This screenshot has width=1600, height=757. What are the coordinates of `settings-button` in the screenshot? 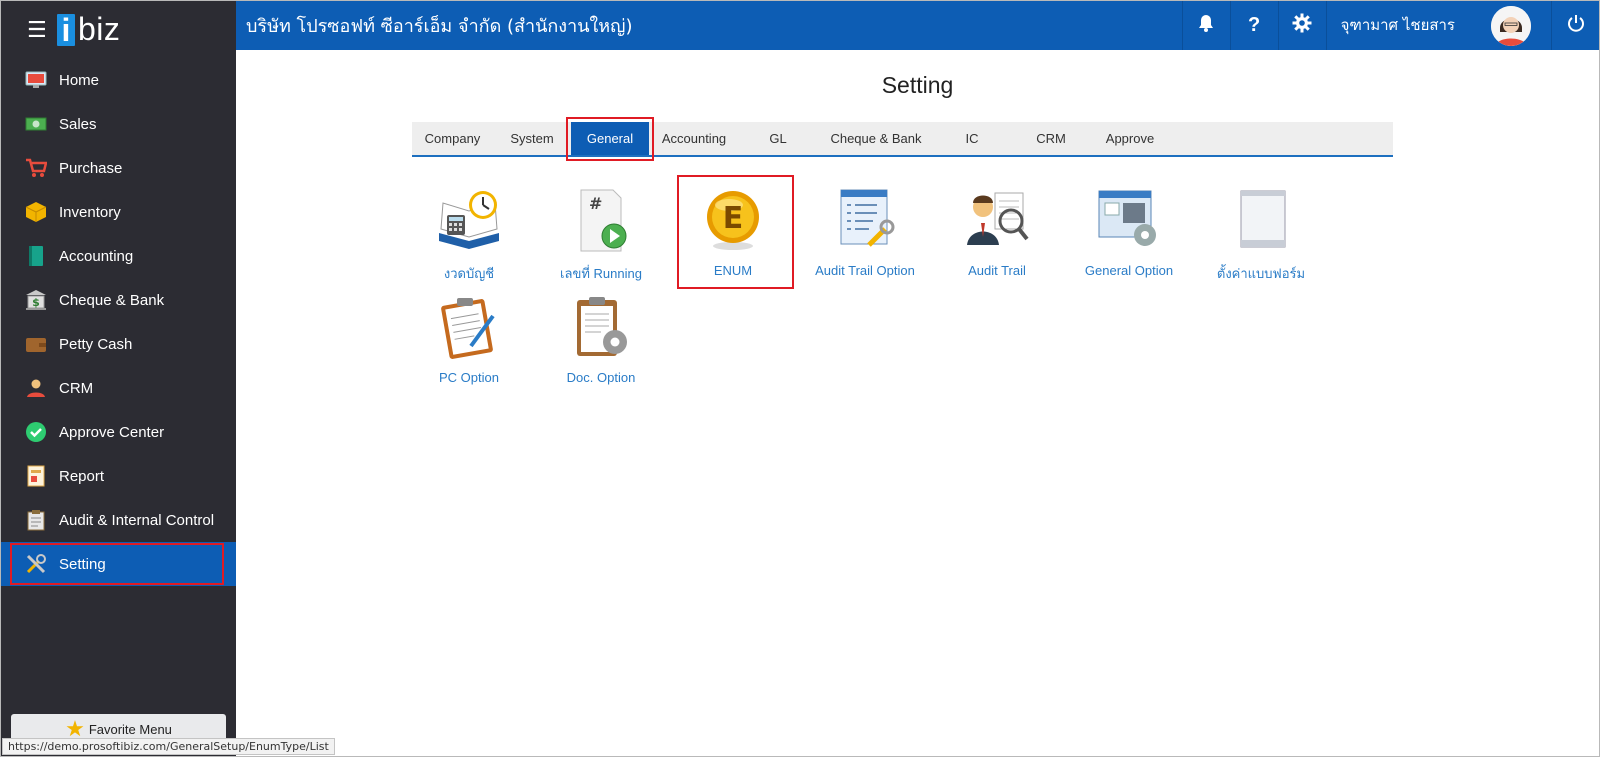 It's located at (1301, 25).